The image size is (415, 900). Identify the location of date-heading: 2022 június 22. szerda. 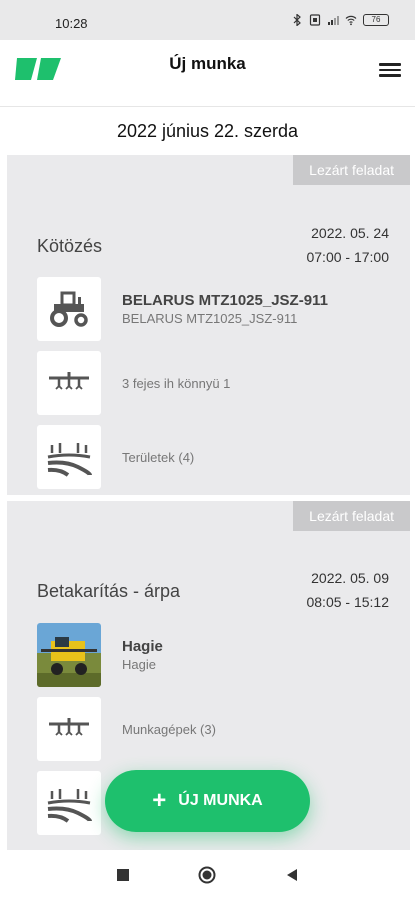
(207, 131).